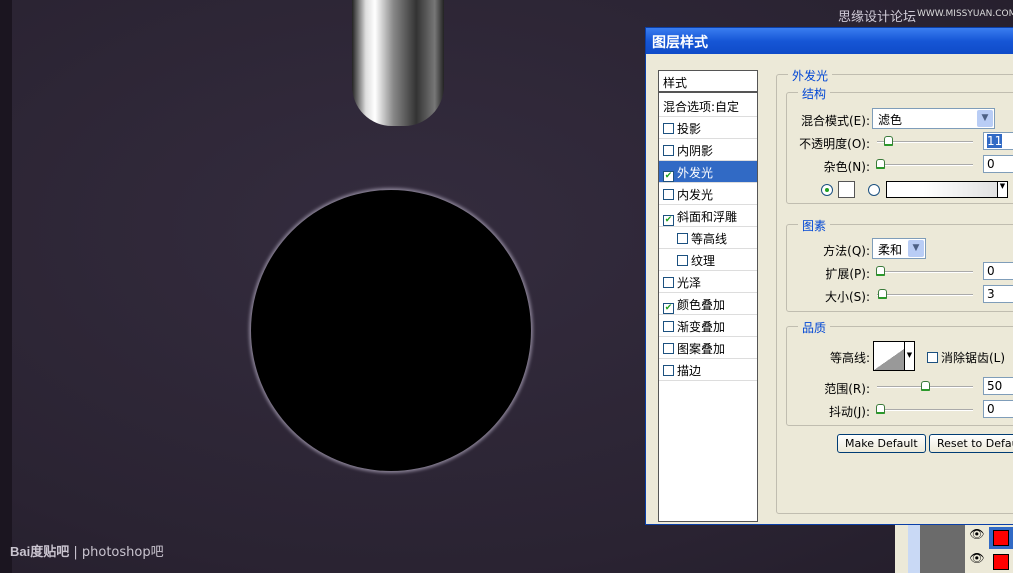 This screenshot has width=1013, height=573. Describe the element at coordinates (814, 327) in the screenshot. I see `quality-title: 品质` at that location.